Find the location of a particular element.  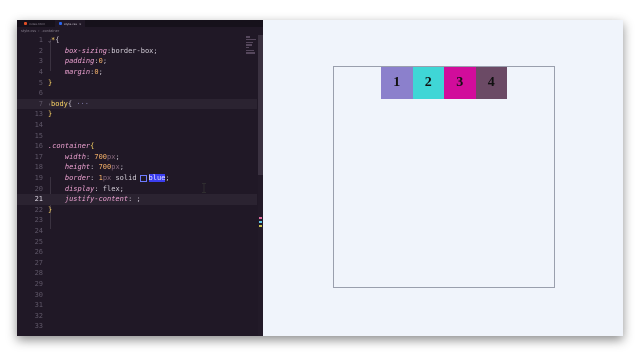

breadcrumb-selector: .container is located at coordinates (50, 31).